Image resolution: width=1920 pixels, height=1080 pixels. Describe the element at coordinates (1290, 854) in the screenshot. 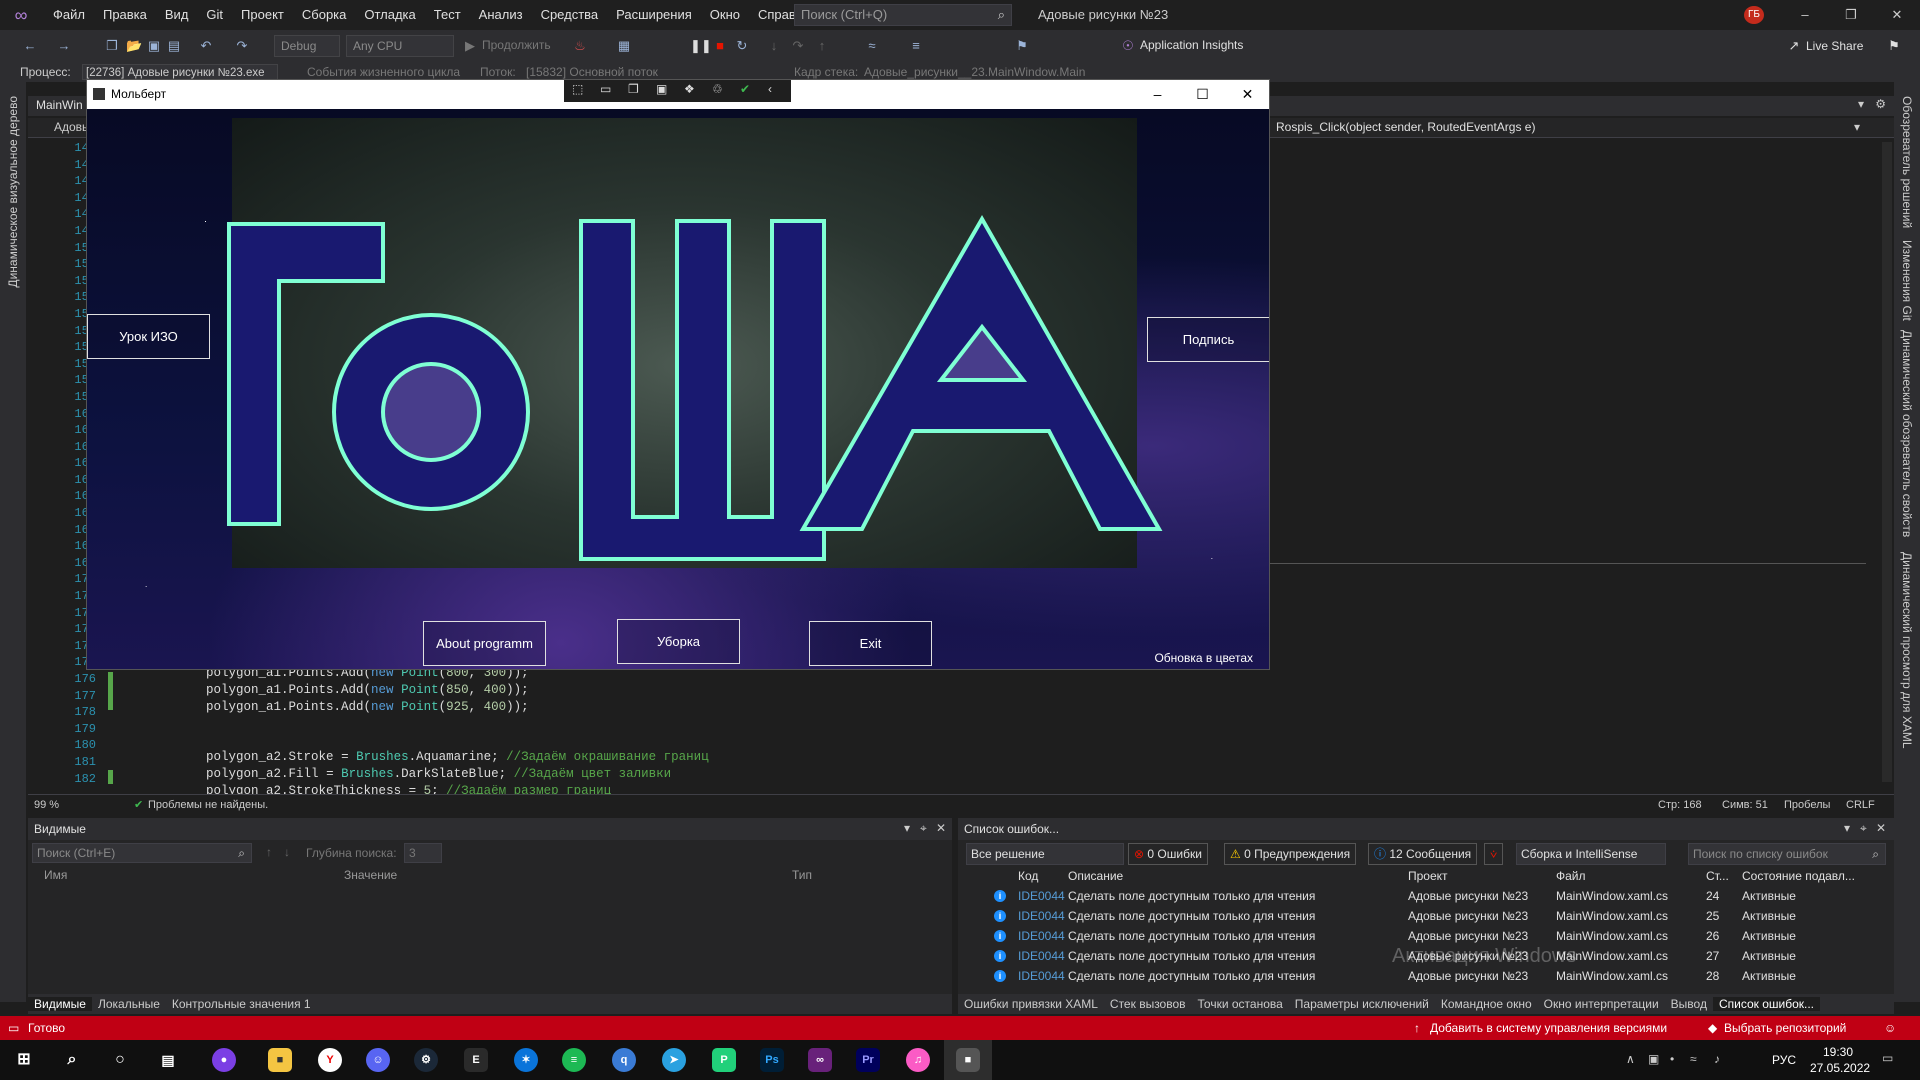

I see `warnings-filter-chip: ⚠ 0 Предупреждения` at that location.